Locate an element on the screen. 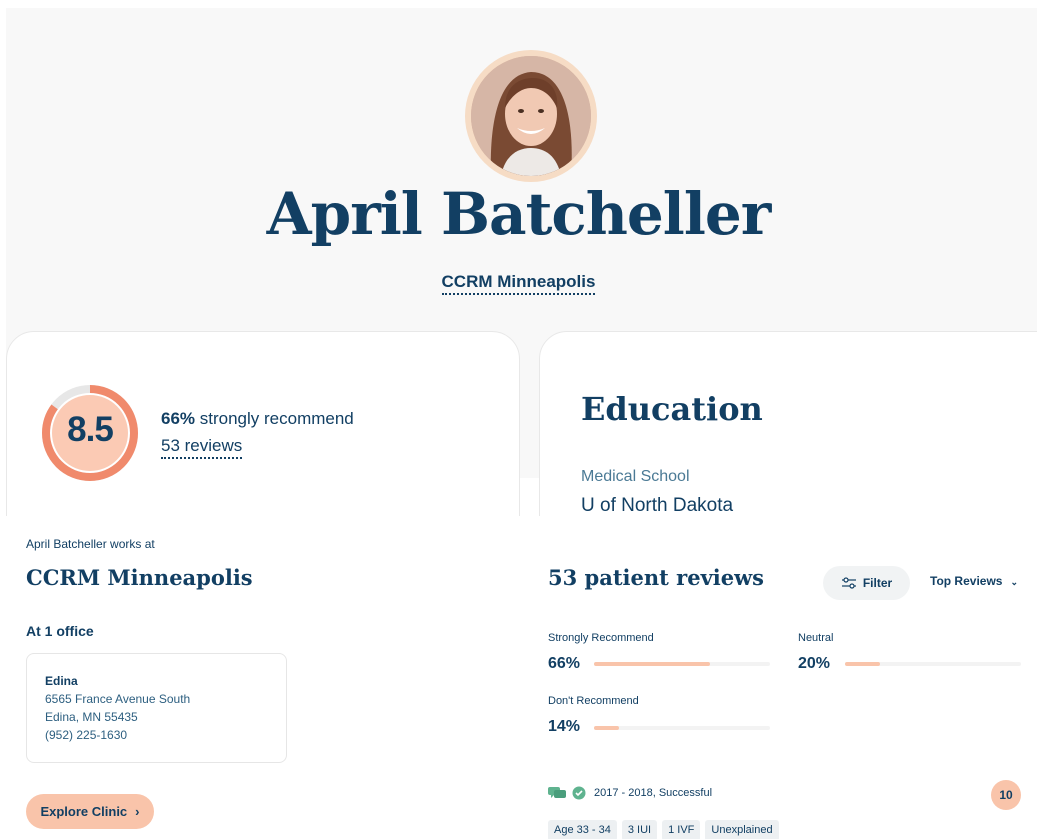 The width and height of the screenshot is (1037, 839). sort-label: Top Reviews is located at coordinates (966, 581).